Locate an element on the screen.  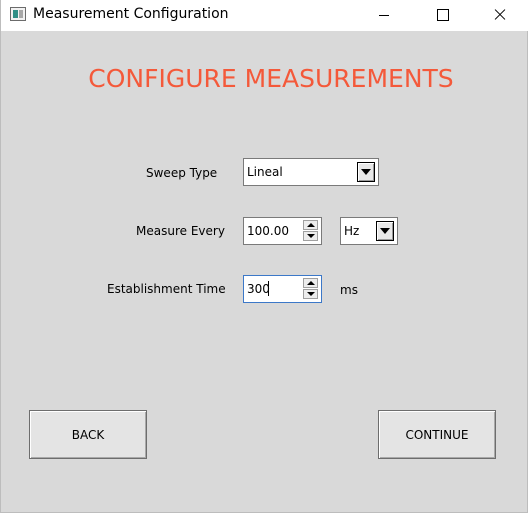
close-icon is located at coordinates (500, 15).